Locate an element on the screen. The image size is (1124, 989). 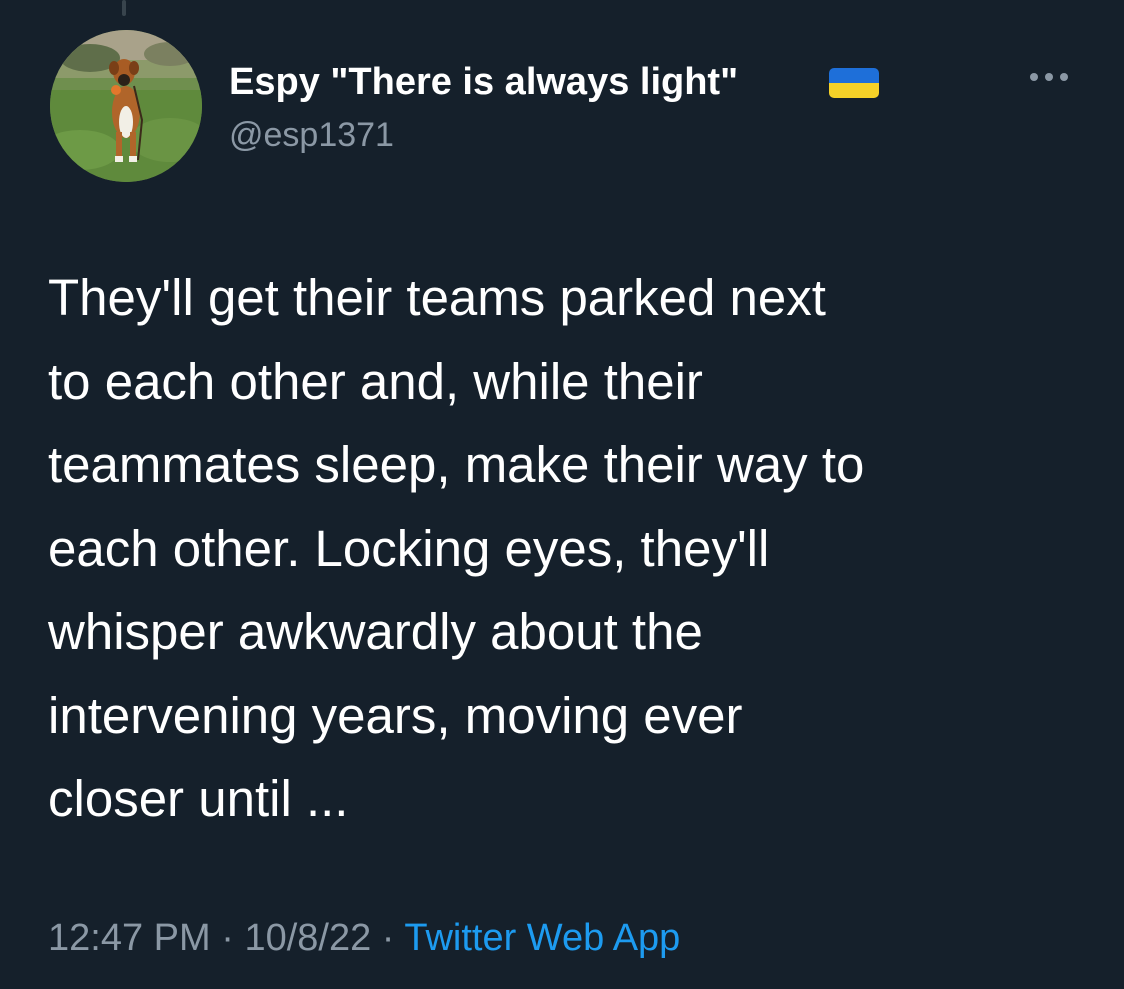
flag-blue-stripe is located at coordinates (854, 75).